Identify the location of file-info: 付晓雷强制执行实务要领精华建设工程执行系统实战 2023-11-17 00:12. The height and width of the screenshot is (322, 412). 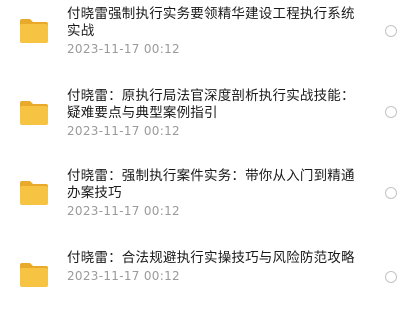
(217, 31).